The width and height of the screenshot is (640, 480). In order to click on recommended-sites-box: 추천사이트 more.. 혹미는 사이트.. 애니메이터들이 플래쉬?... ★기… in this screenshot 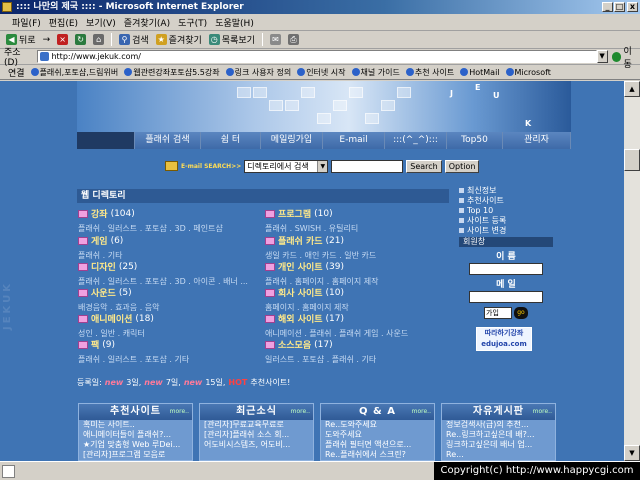, I will do `click(135, 432)`.